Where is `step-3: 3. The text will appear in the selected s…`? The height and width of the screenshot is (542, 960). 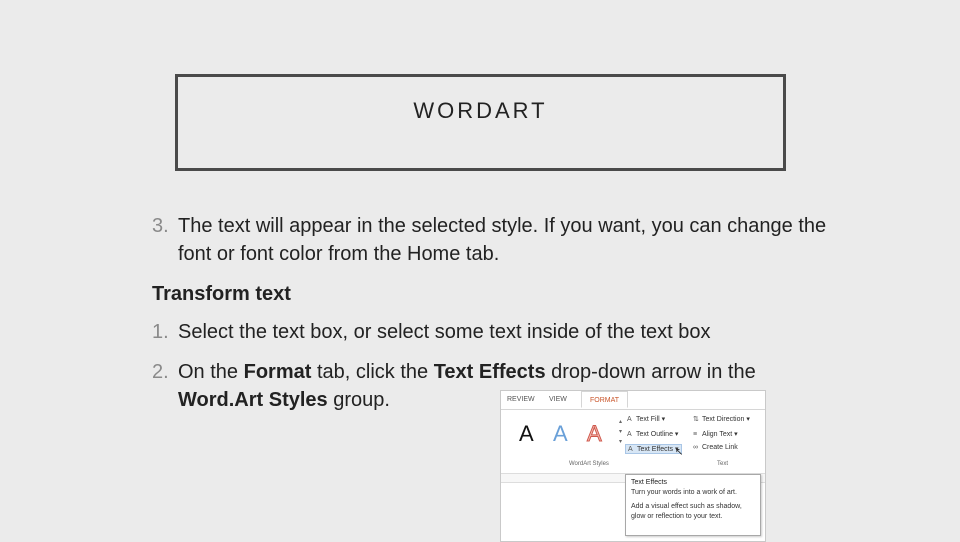 step-3: 3. The text will appear in the selected s… is located at coordinates (497, 240).